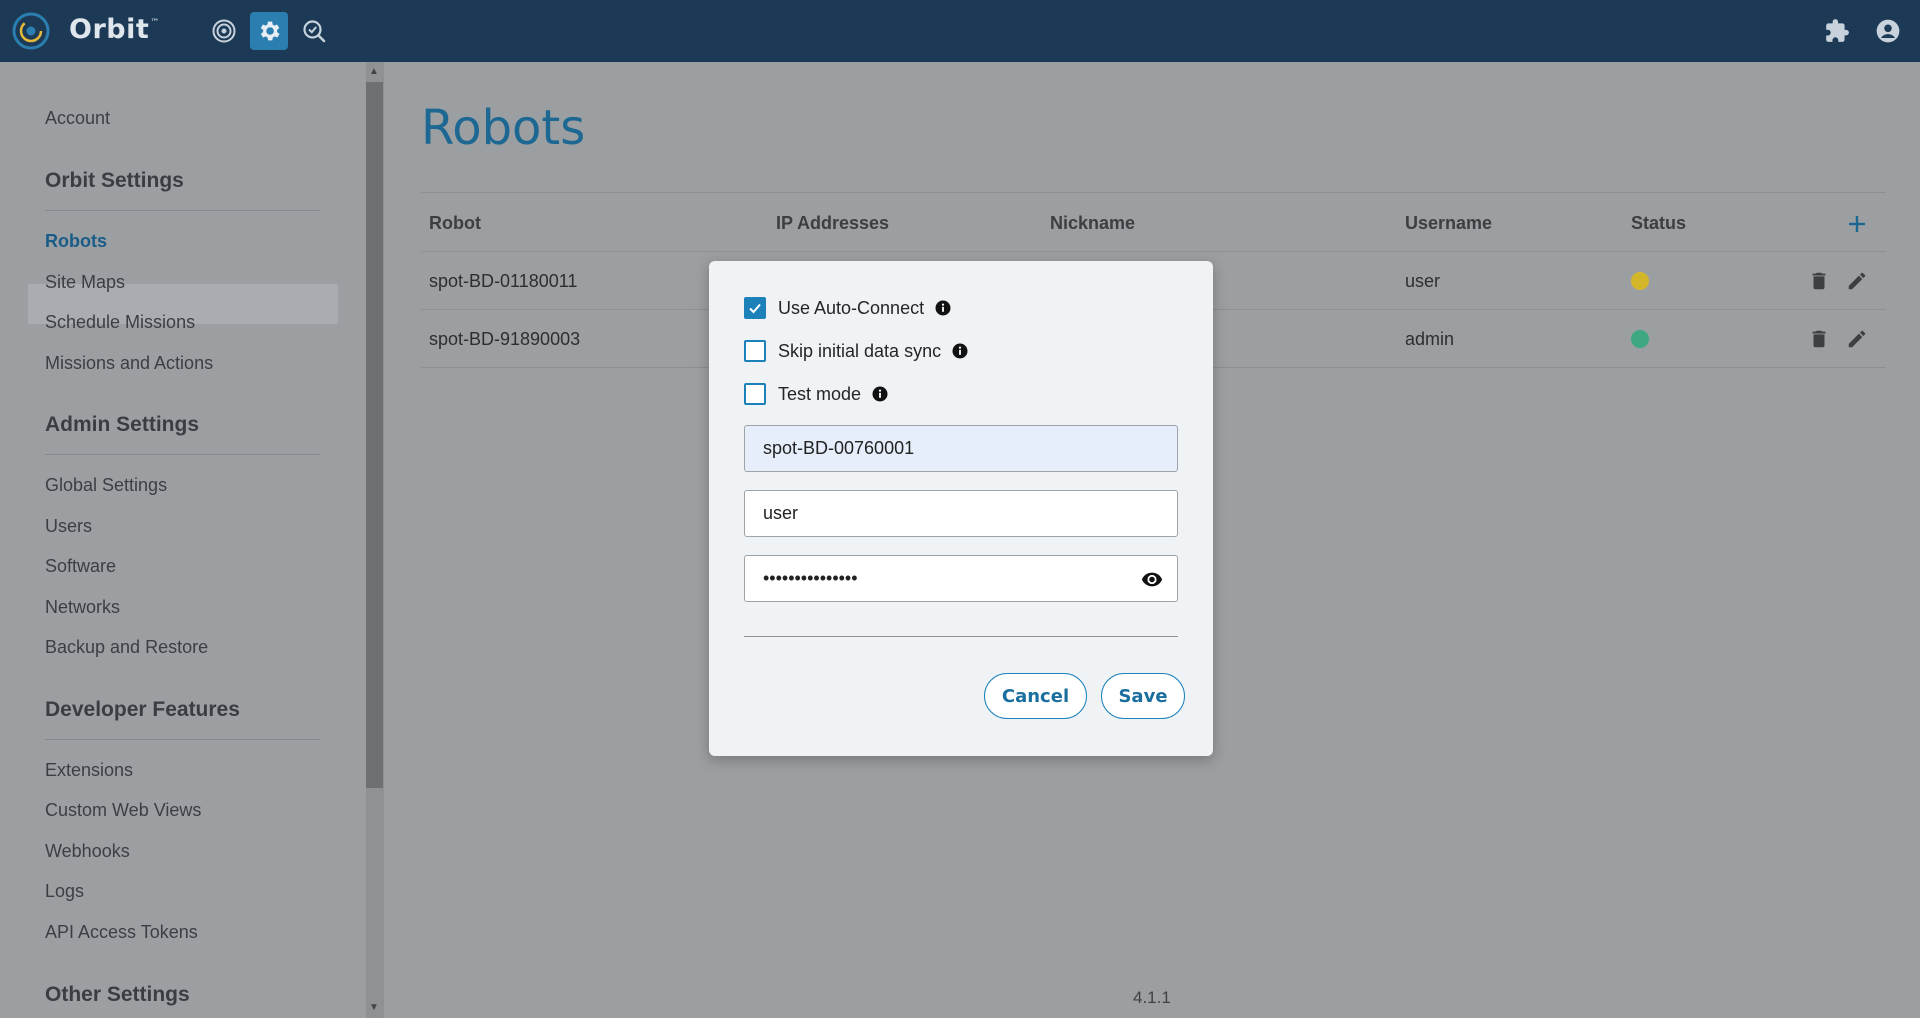 The width and height of the screenshot is (1920, 1018). Describe the element at coordinates (142, 709) in the screenshot. I see `sidebar-section-developer-features: Developer Features` at that location.